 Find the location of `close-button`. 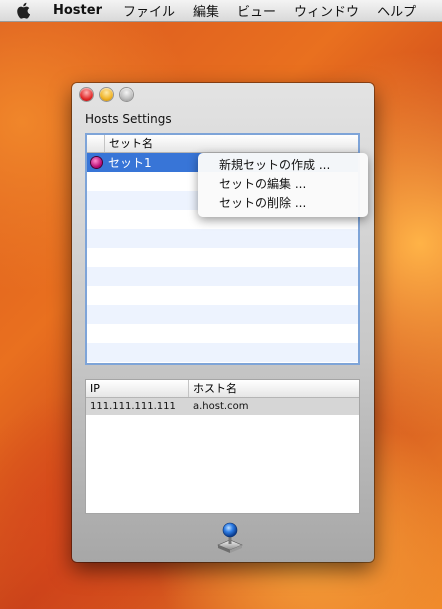

close-button is located at coordinates (86, 94).